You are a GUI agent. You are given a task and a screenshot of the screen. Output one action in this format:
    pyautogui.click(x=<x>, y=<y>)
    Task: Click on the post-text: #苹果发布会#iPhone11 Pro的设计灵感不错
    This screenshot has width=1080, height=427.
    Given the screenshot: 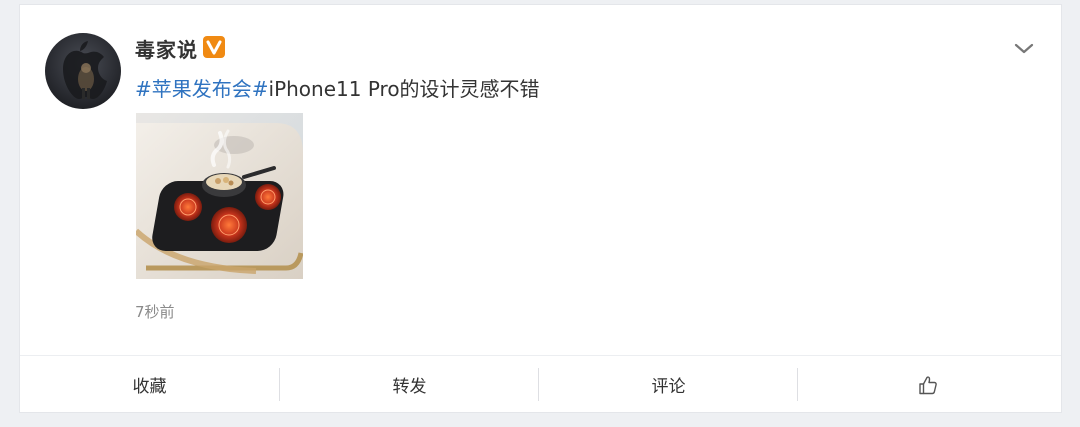 What is the action you would take?
    pyautogui.click(x=337, y=87)
    